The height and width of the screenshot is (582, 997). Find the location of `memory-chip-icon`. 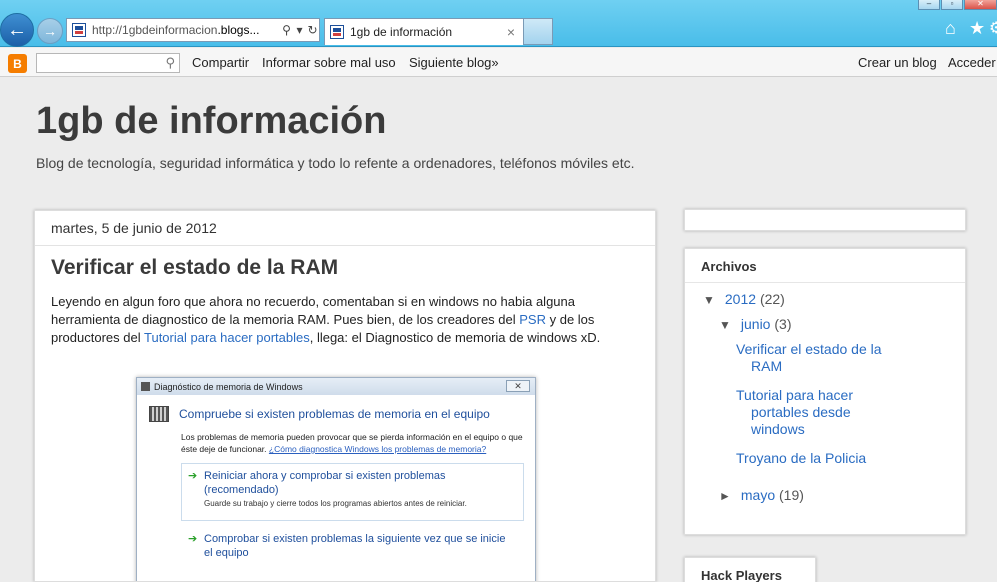

memory-chip-icon is located at coordinates (159, 414).